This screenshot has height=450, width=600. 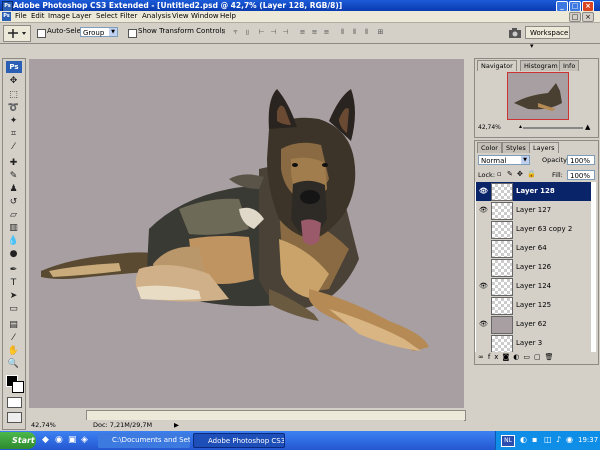 I want to click on move-tool-icon: ✥, so click(x=13, y=81).